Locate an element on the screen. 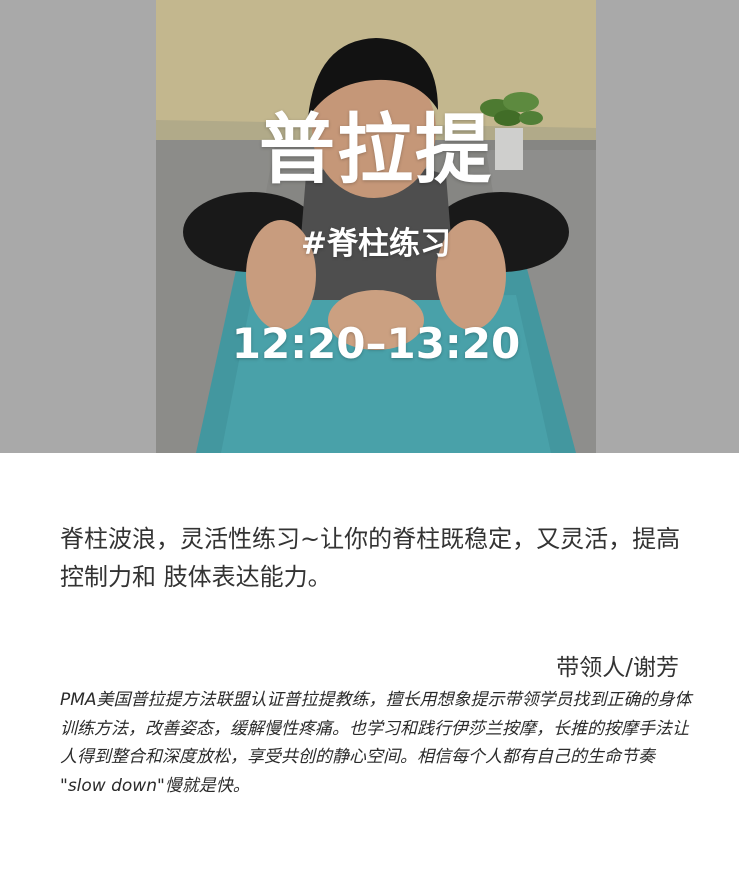 The image size is (739, 869). class-description: 脊柱波浪，灵活性练习~让你的脊柱既稳定，又灵活，提高控制力和 肢体表达能力。 is located at coordinates (370, 558).